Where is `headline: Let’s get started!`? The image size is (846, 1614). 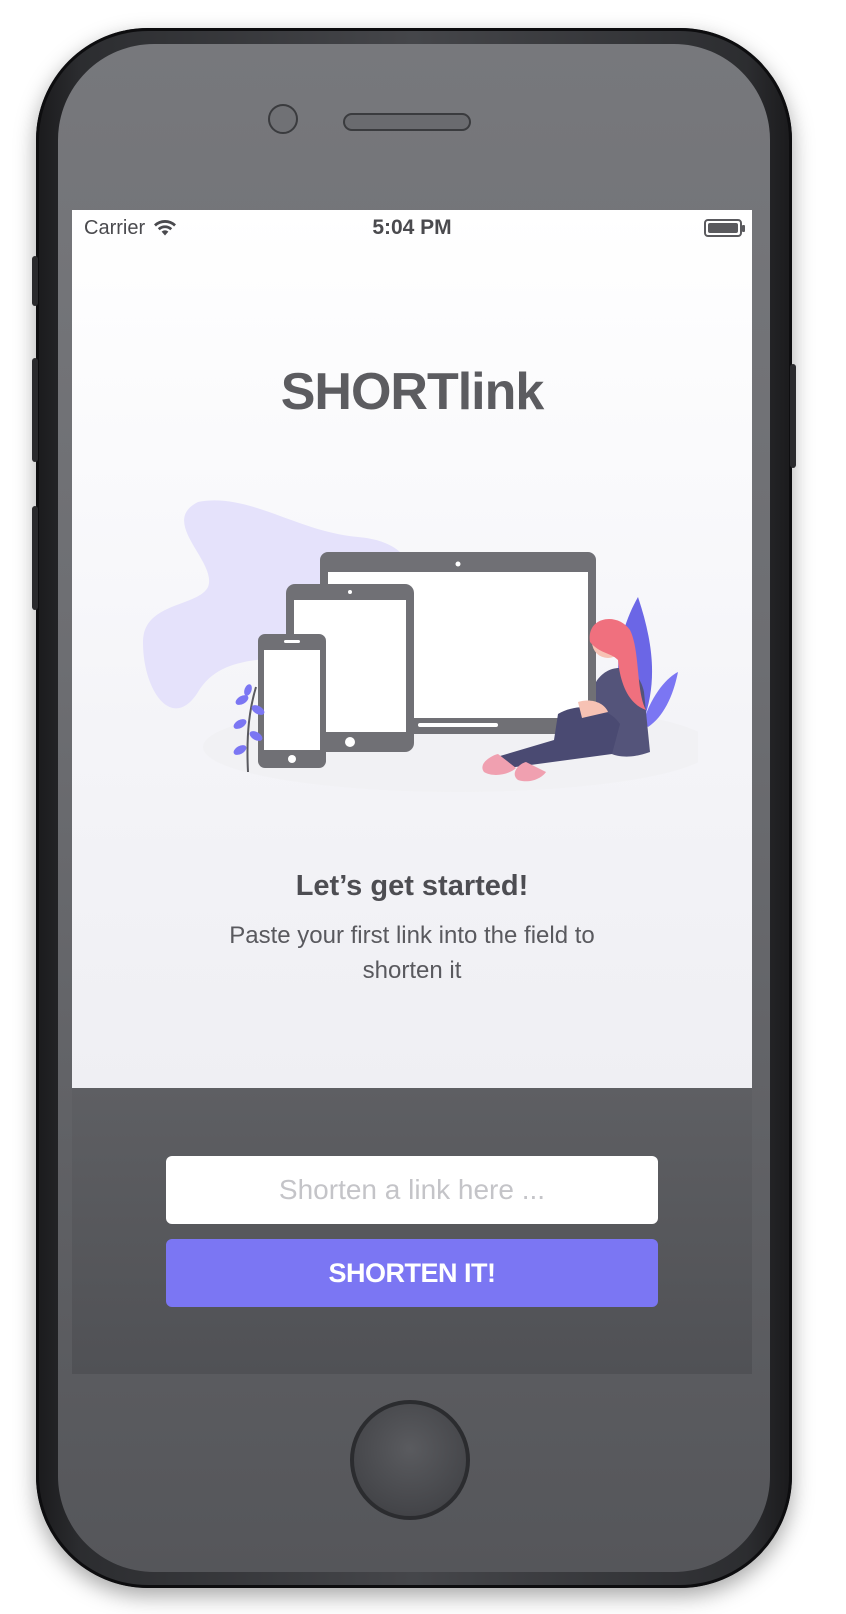
headline: Let’s get started! is located at coordinates (412, 886).